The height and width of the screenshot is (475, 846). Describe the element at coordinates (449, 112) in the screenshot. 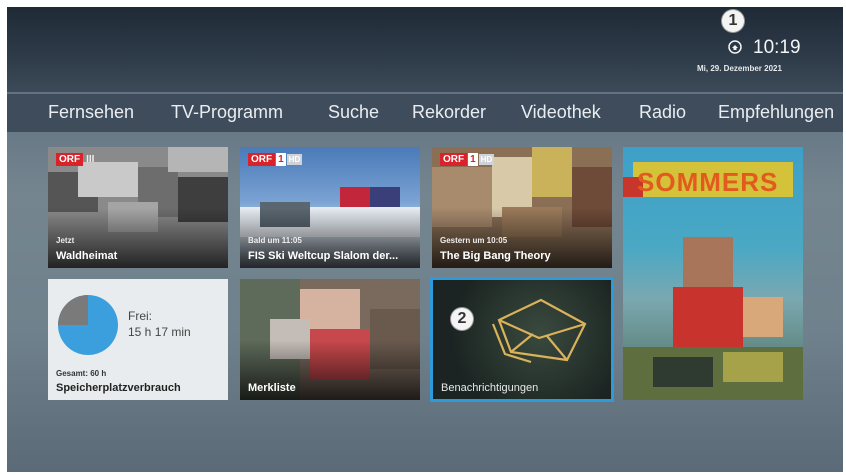

I see `nav-item-rekorder: Rekorder` at that location.